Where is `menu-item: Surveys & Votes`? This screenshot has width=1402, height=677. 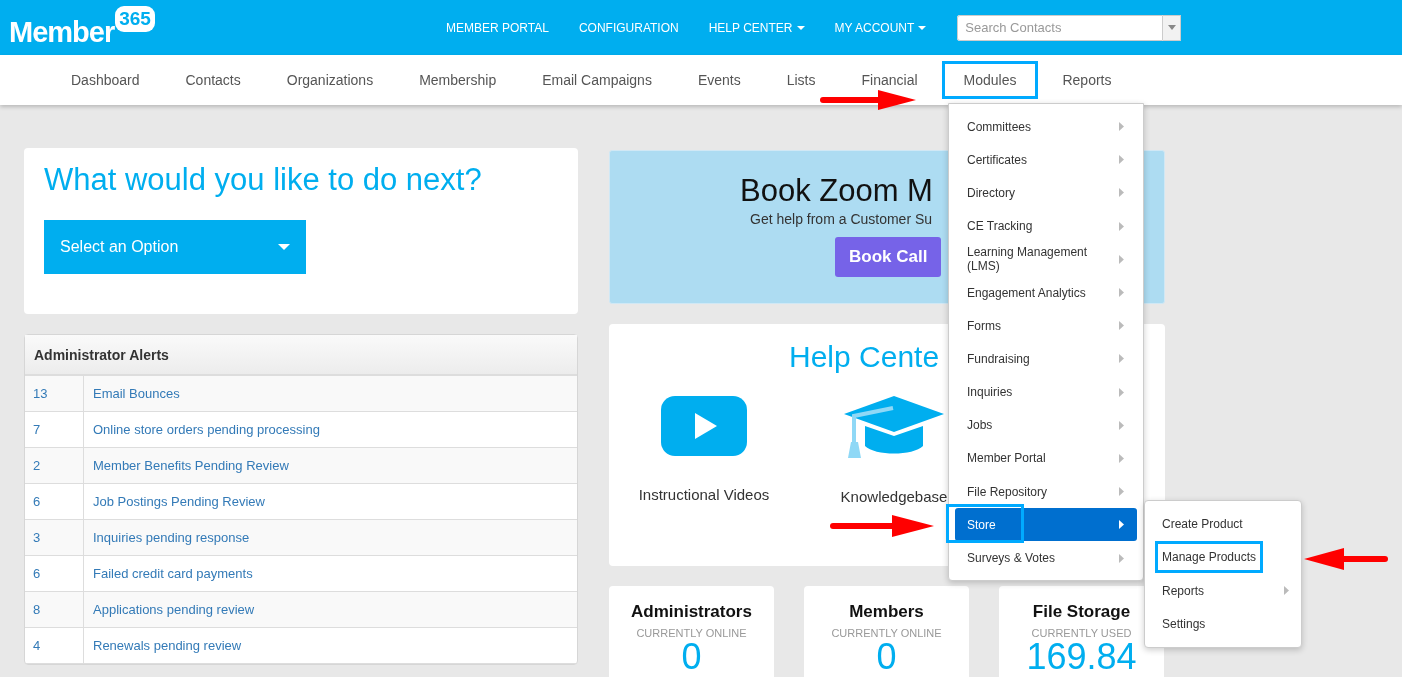
menu-item: Surveys & Votes is located at coordinates (1046, 558).